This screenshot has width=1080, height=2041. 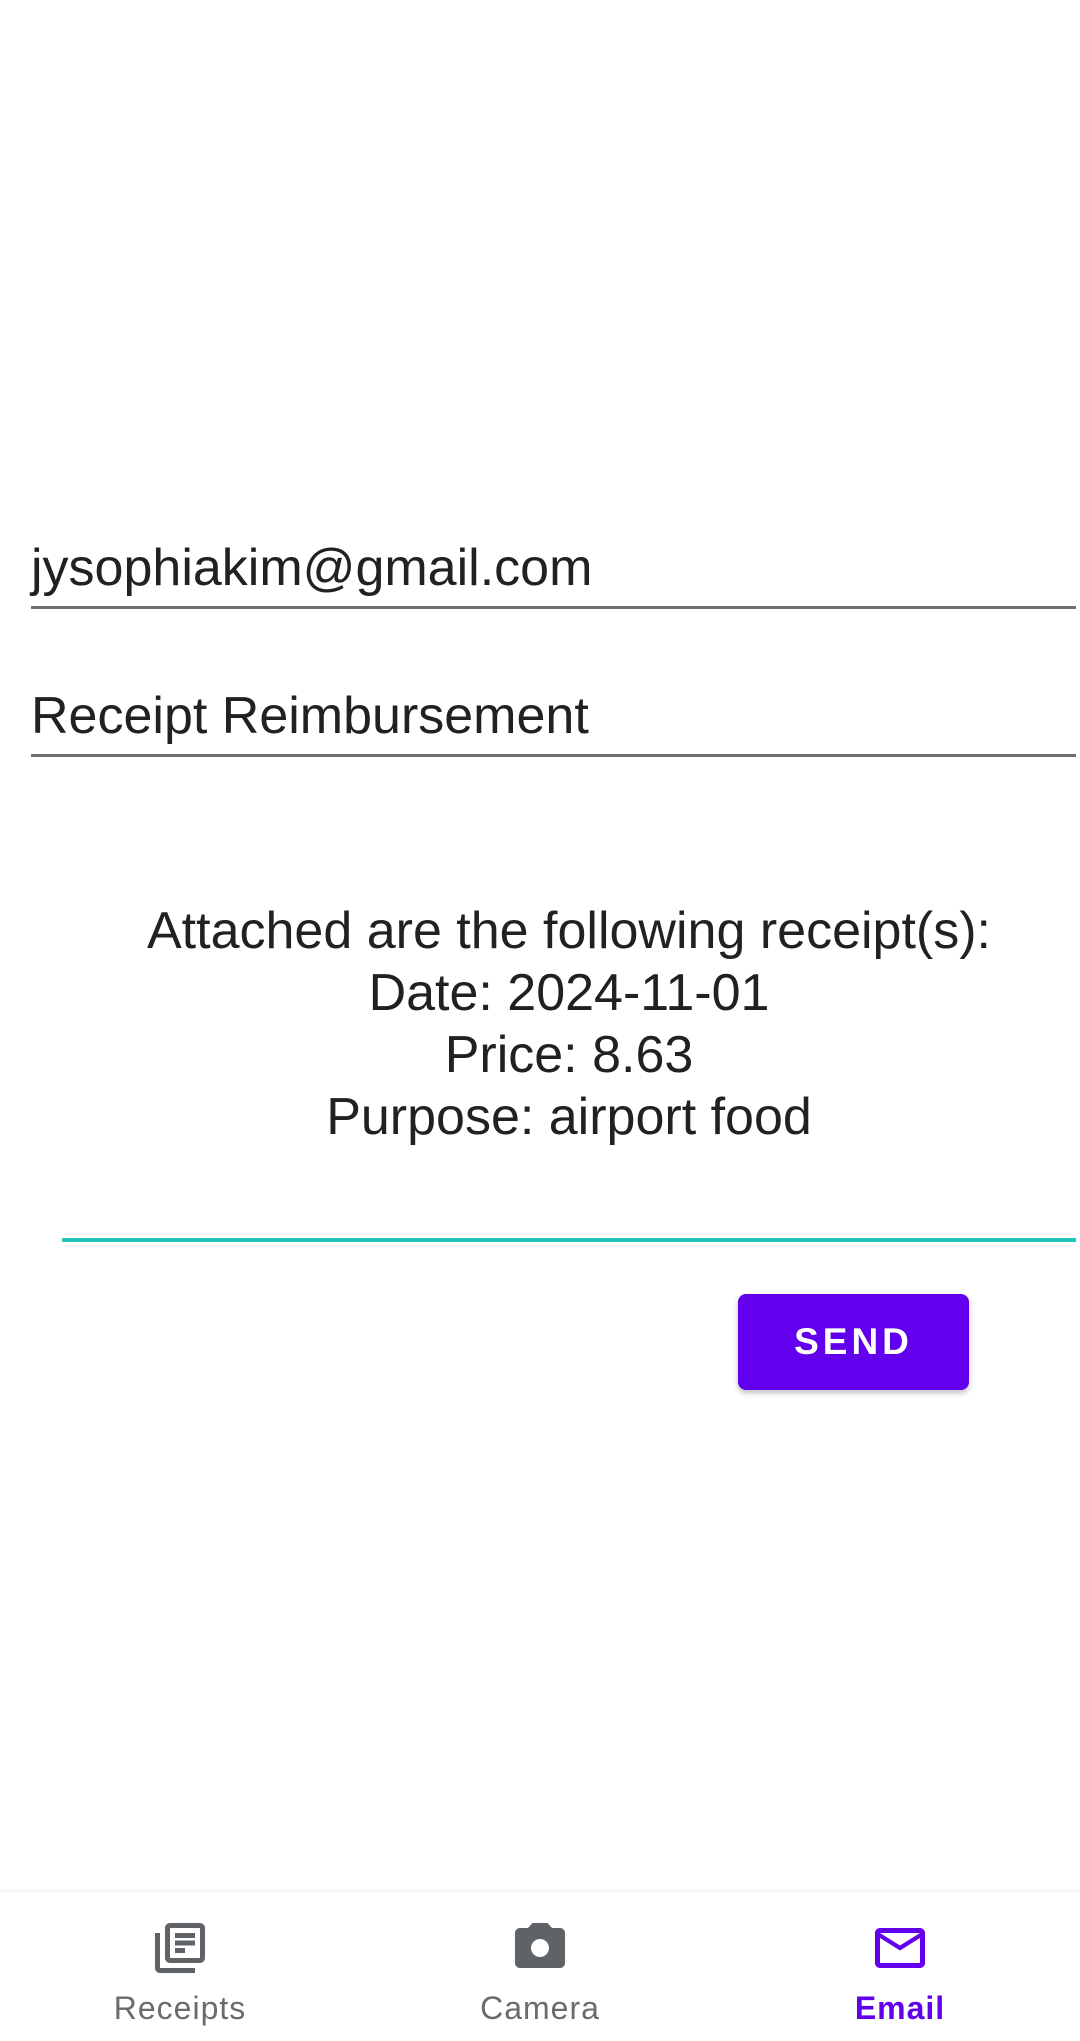 I want to click on email-icon, so click(x=900, y=1948).